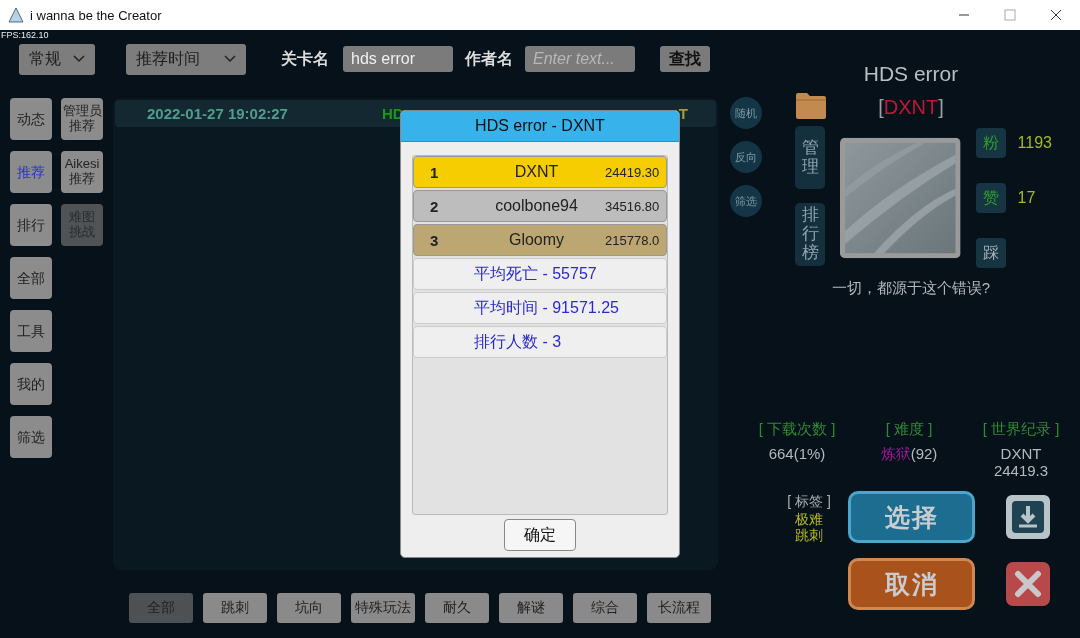  Describe the element at coordinates (633, 172) in the screenshot. I see `clear-time: 24419.30` at that location.